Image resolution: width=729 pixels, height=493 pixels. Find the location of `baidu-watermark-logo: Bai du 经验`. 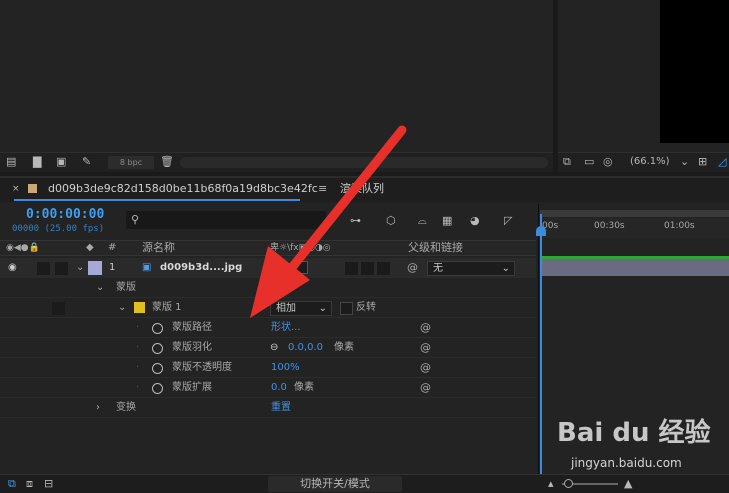

baidu-watermark-logo: Bai du 经验 is located at coordinates (634, 433).